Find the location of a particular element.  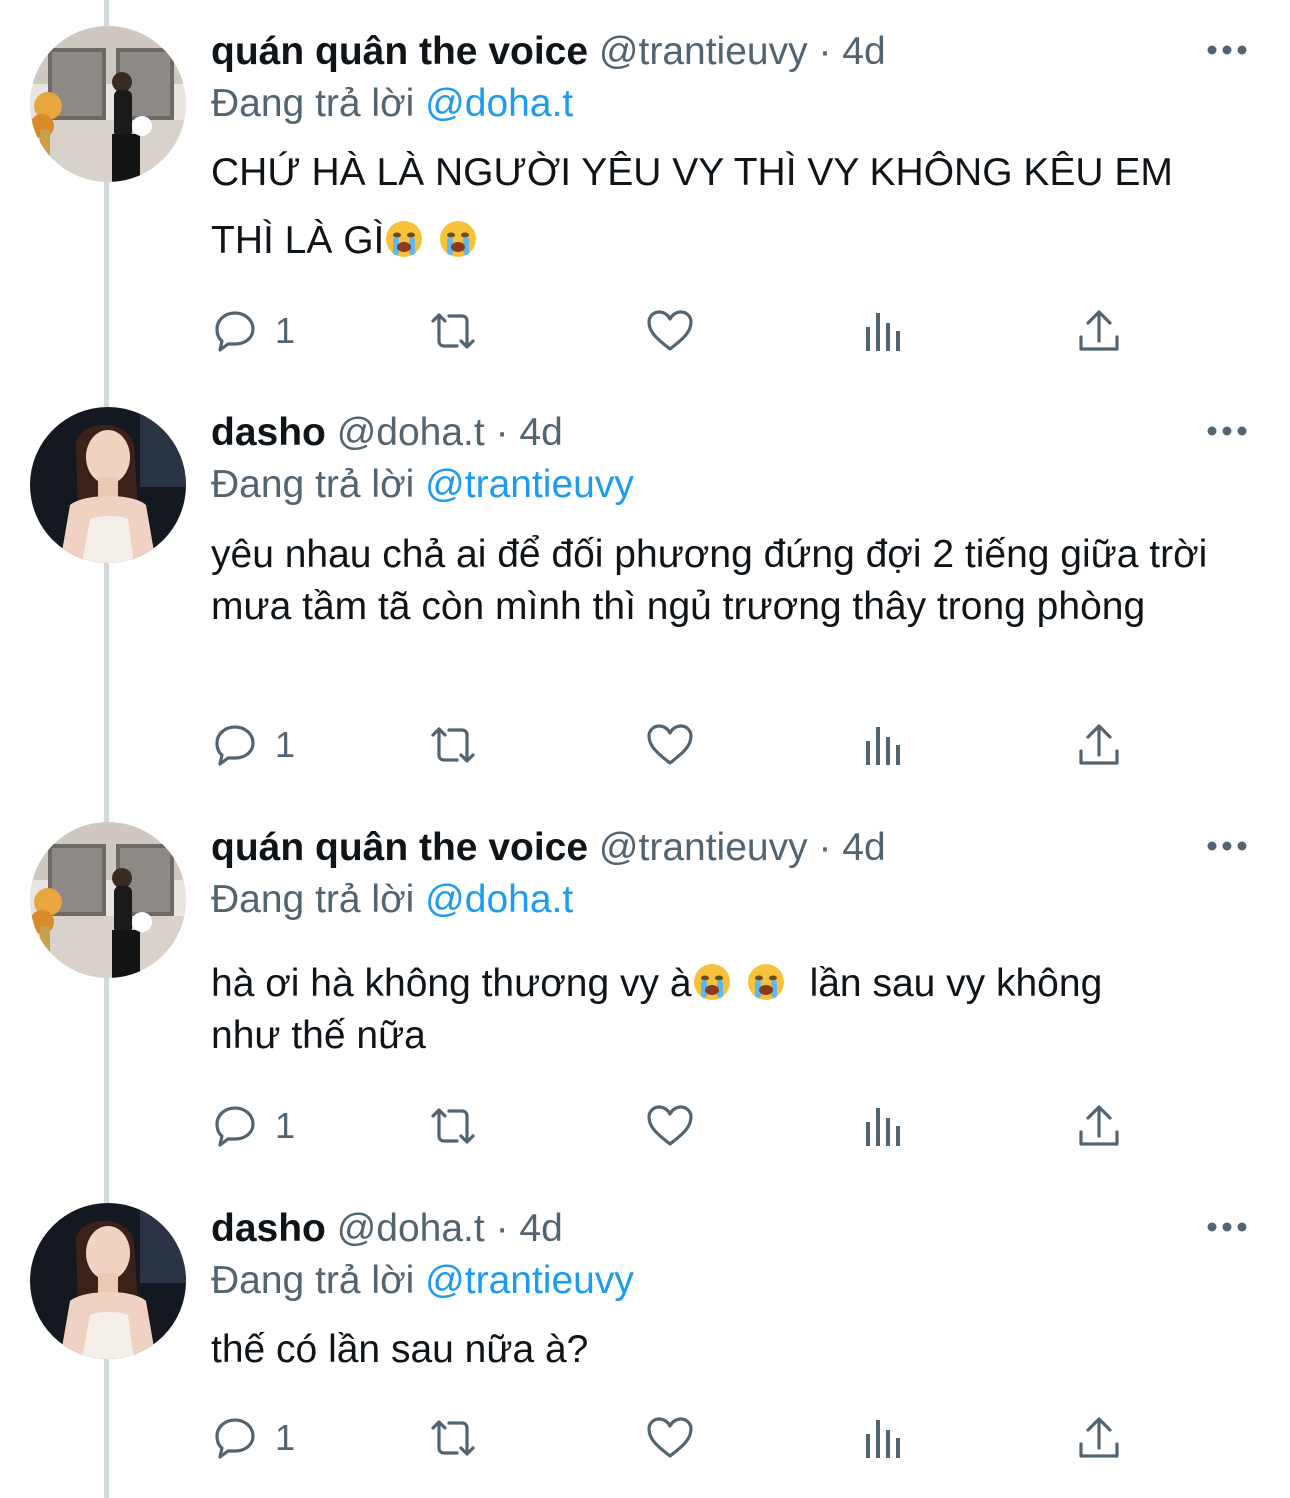

tweet-text-line: như thế nữa is located at coordinates (318, 1035).